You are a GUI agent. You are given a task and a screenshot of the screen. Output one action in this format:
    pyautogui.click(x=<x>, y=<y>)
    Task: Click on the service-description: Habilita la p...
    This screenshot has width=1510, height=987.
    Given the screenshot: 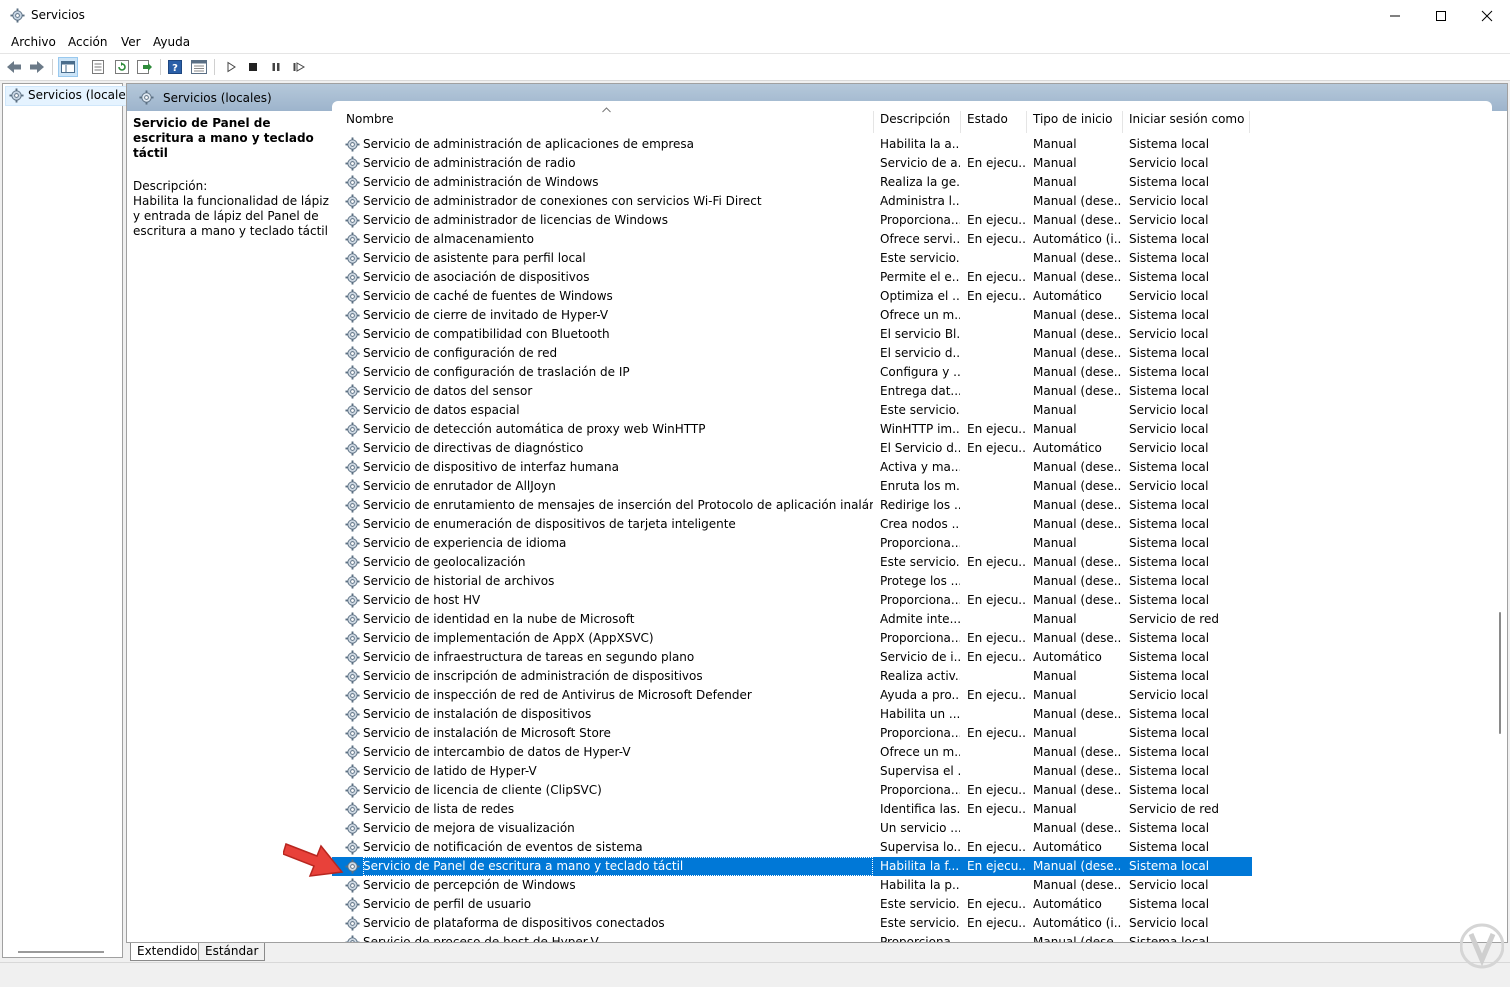 What is the action you would take?
    pyautogui.click(x=920, y=885)
    